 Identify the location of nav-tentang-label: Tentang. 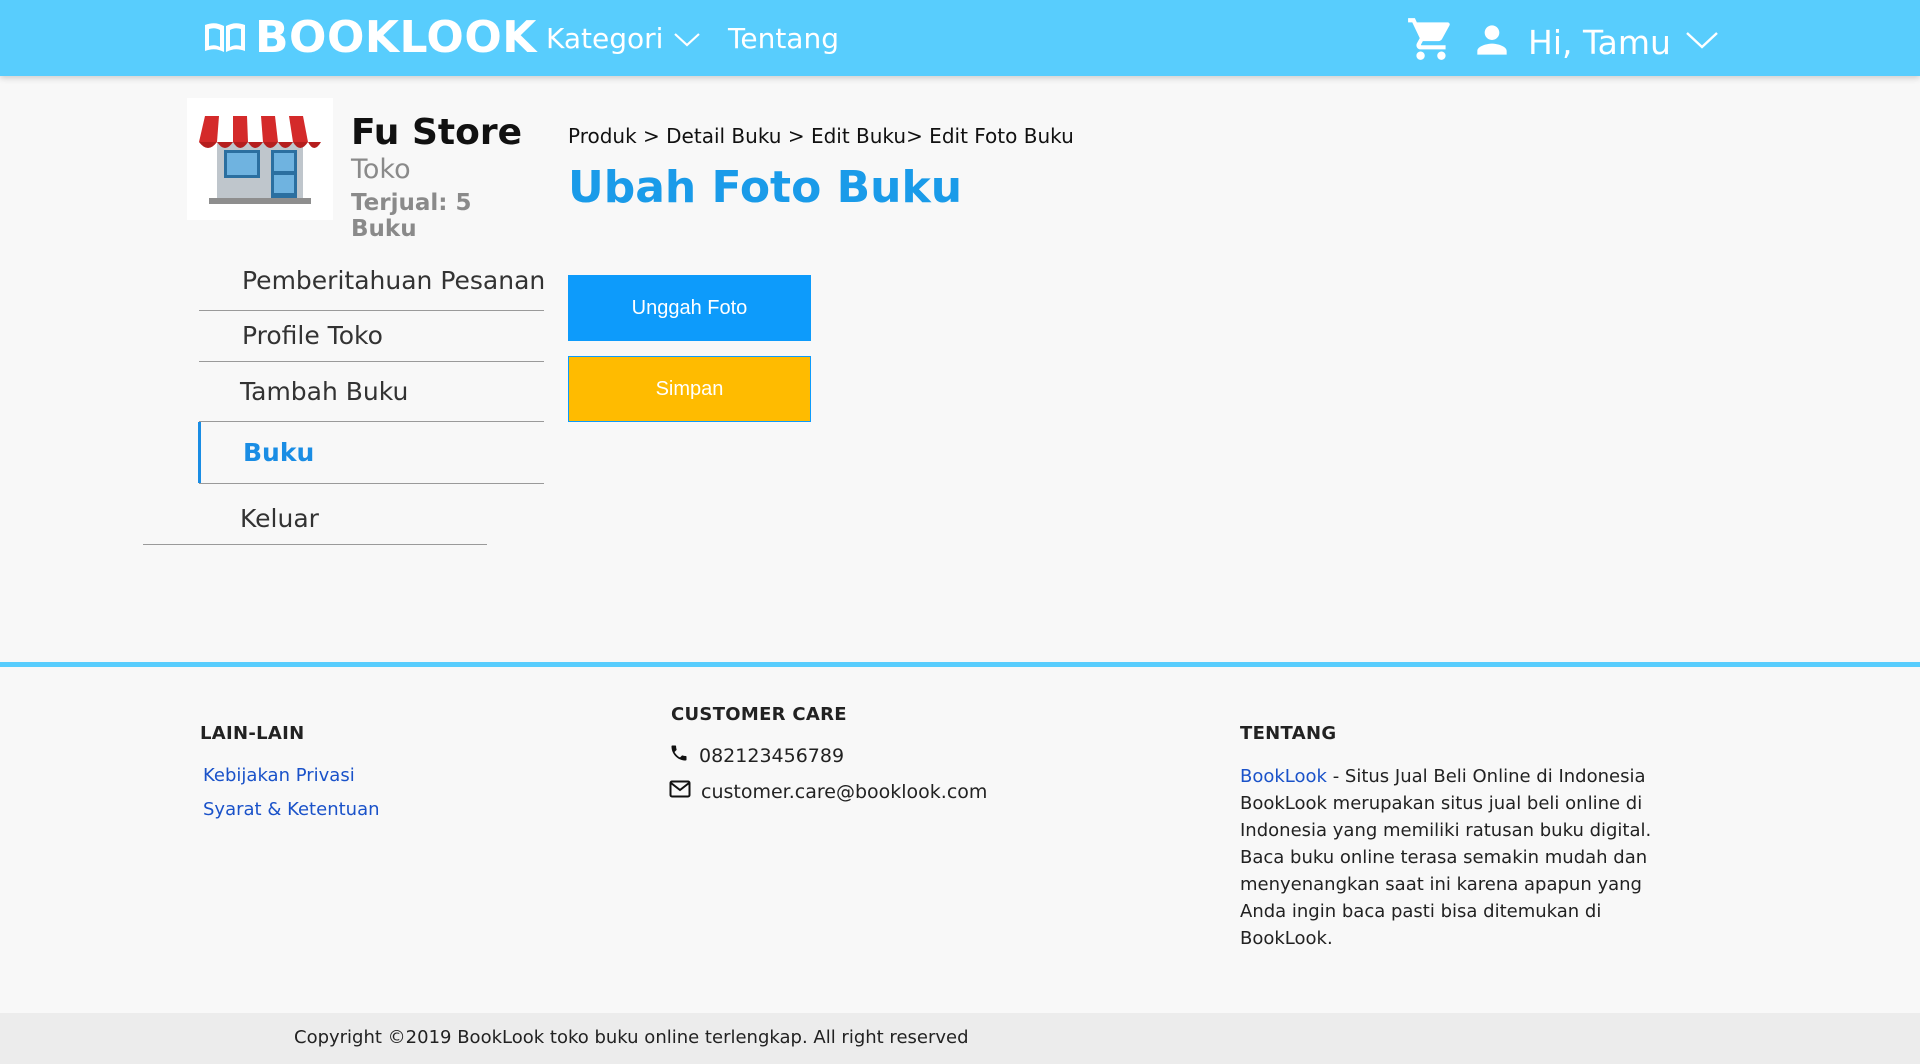
(783, 38).